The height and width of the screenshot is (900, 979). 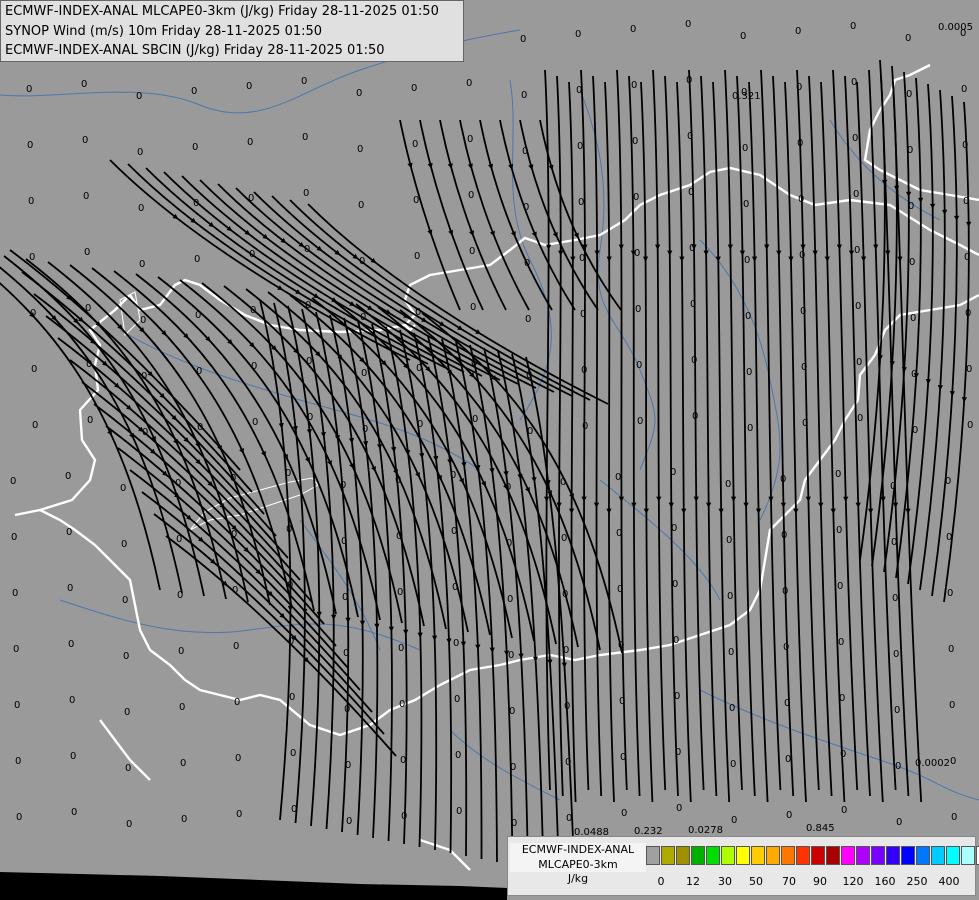 What do you see at coordinates (917, 881) in the screenshot?
I see `legend-tick-label: 250` at bounding box center [917, 881].